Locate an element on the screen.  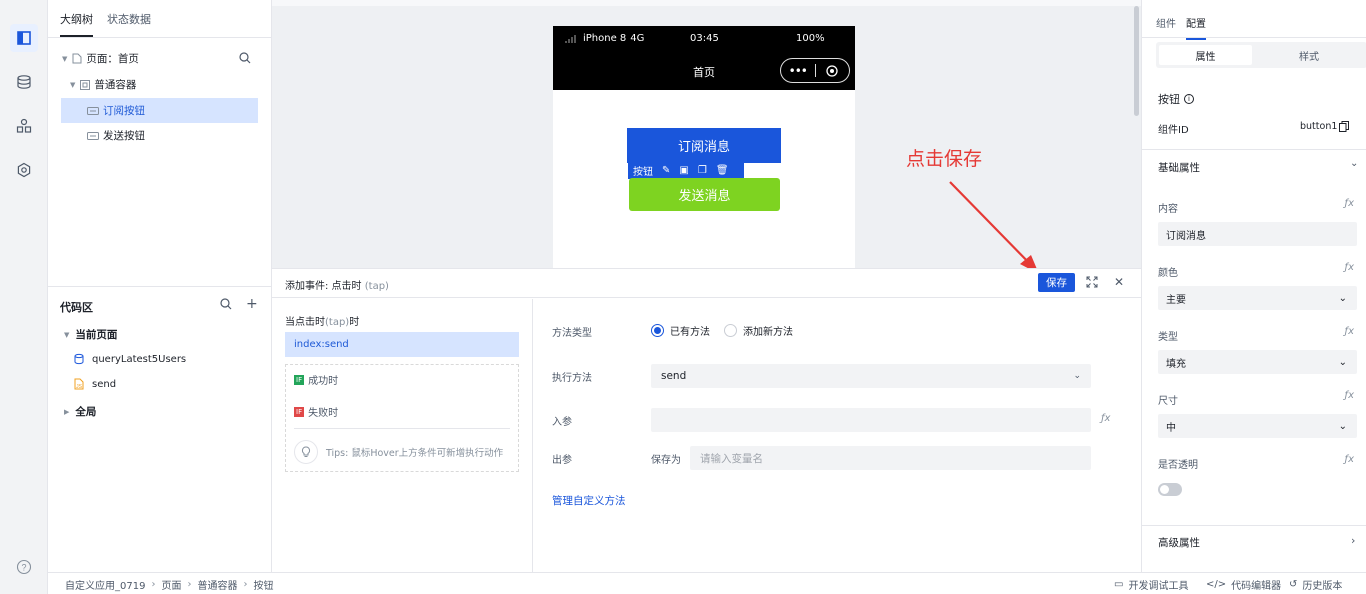
button-icon is located at coordinates (93, 110).